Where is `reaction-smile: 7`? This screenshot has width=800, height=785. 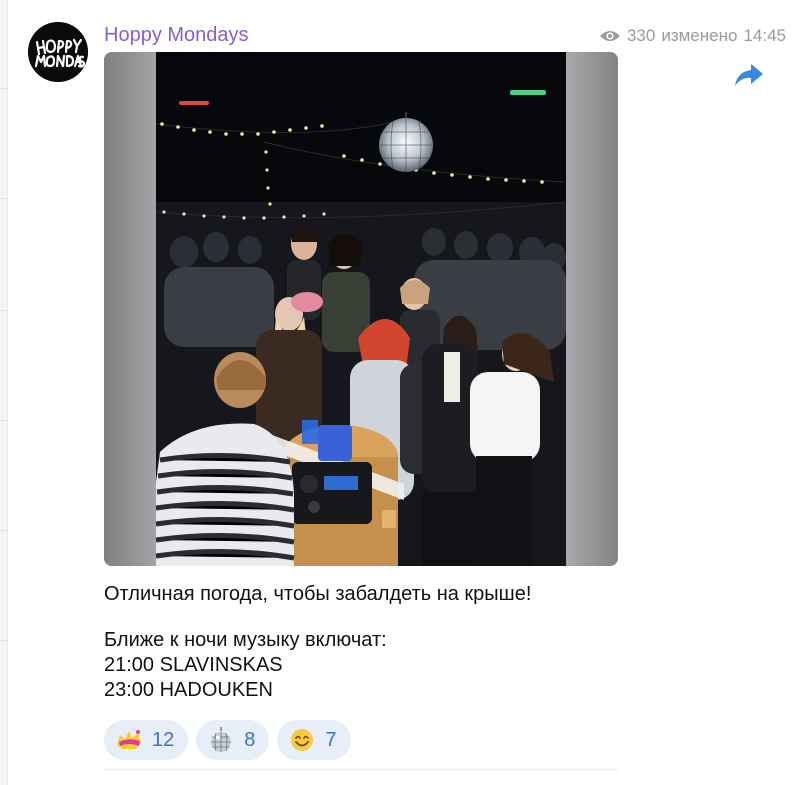 reaction-smile: 7 is located at coordinates (314, 740).